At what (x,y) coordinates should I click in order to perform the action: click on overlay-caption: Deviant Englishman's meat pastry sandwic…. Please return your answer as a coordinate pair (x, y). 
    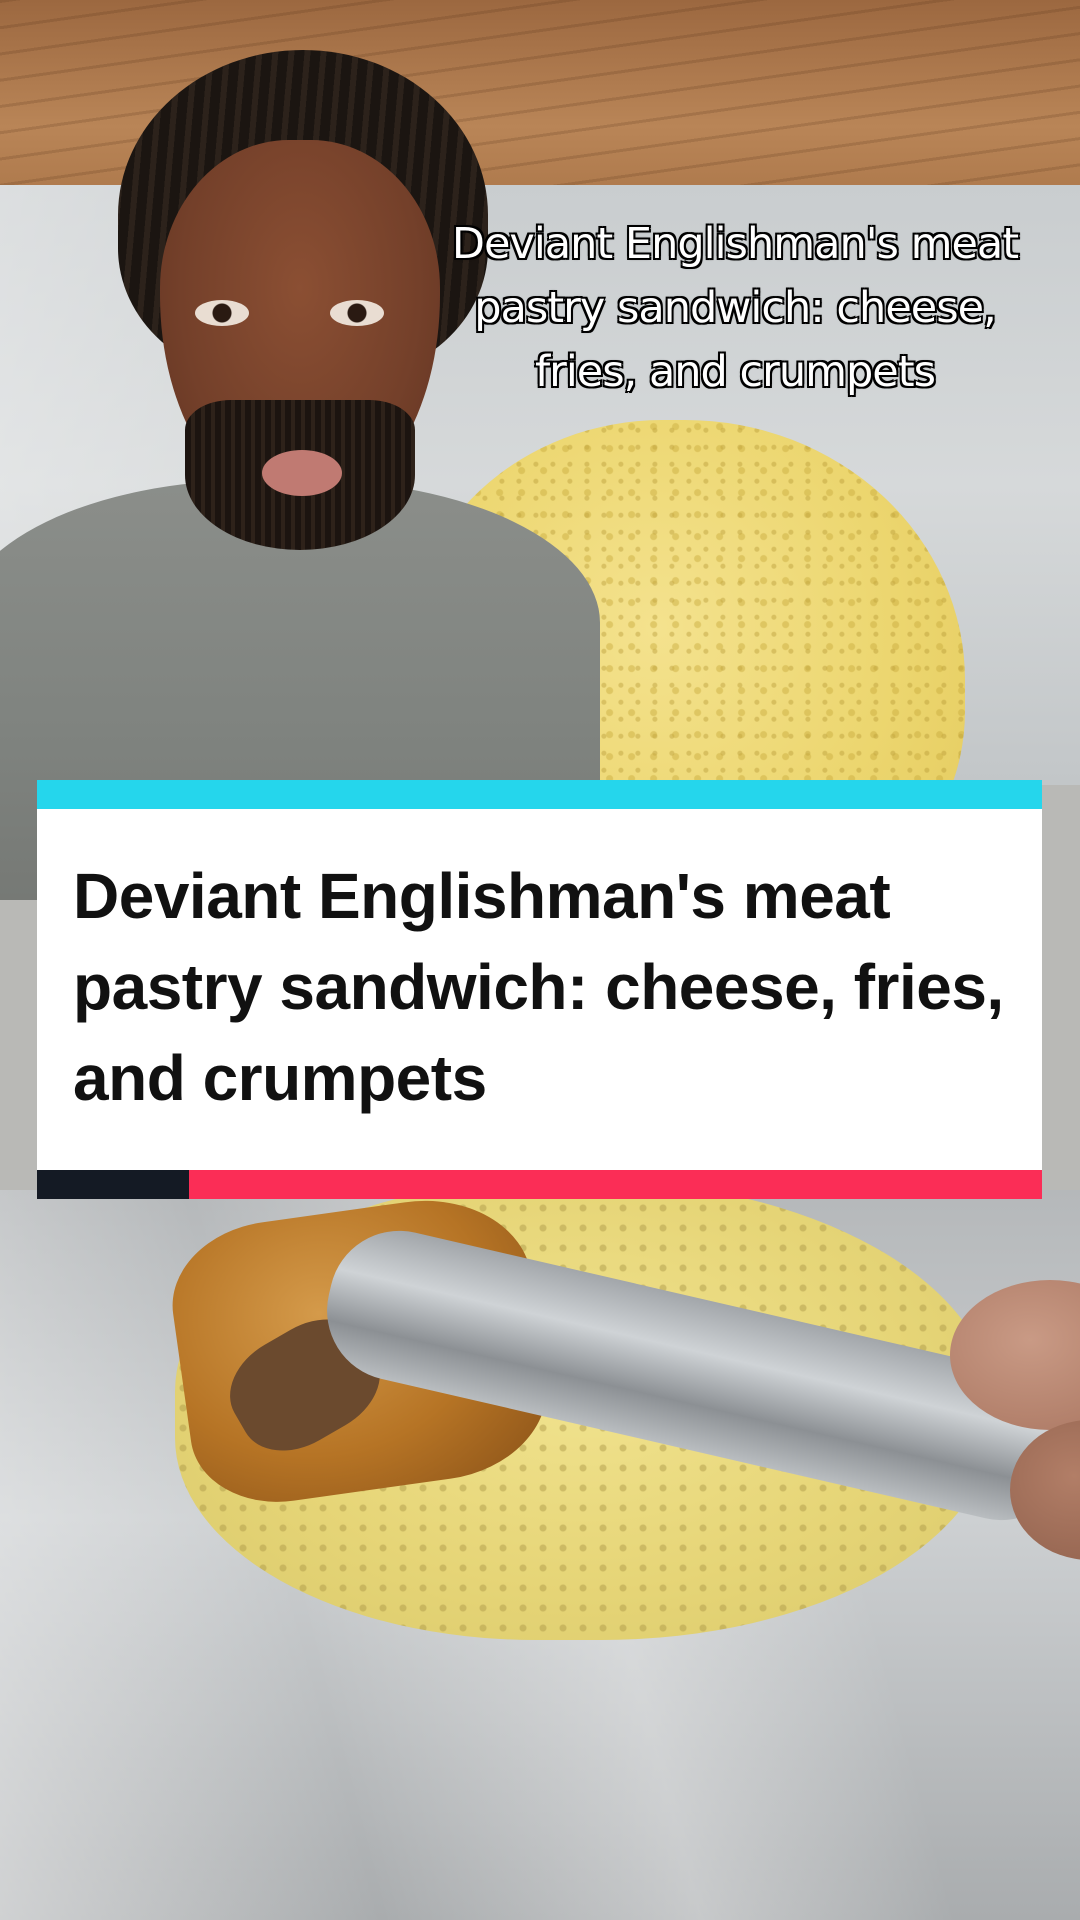
    Looking at the image, I should click on (735, 308).